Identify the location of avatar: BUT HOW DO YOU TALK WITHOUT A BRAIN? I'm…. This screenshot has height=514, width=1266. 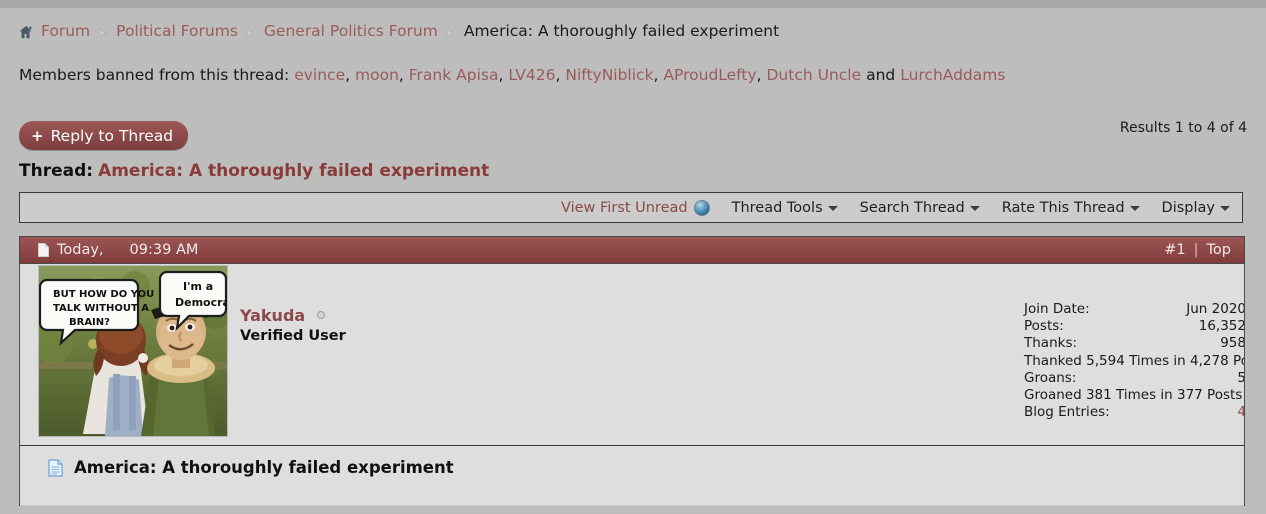
(133, 351).